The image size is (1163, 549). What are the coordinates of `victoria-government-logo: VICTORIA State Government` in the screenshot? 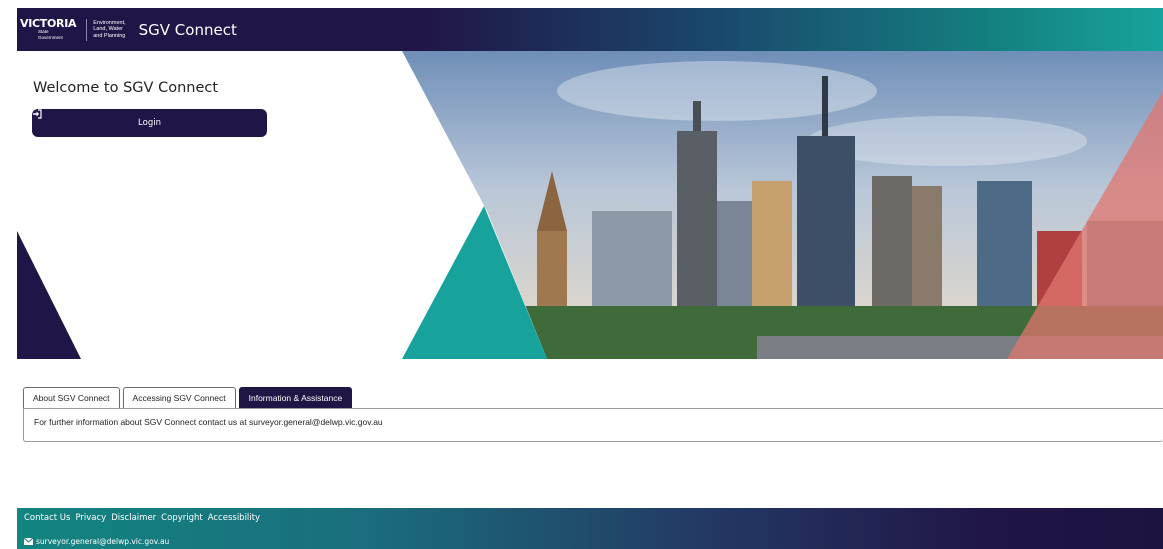 It's located at (48, 29).